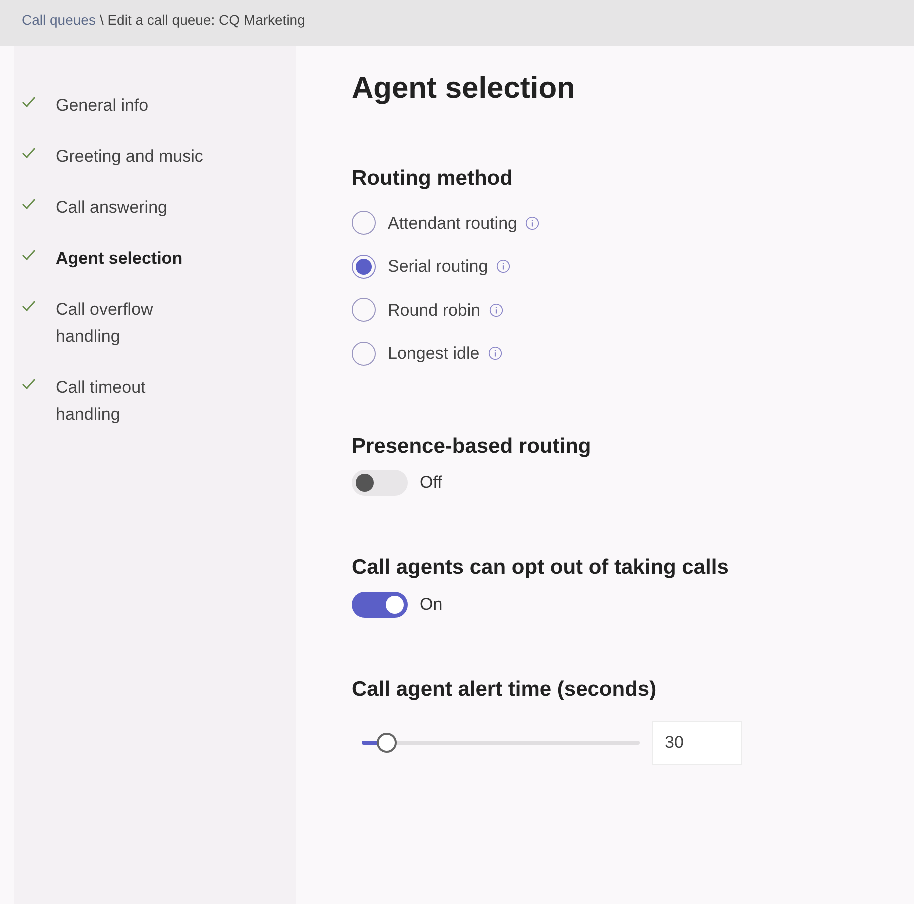 Image resolution: width=914 pixels, height=904 pixels. What do you see at coordinates (131, 156) in the screenshot?
I see `sidebar-step: Greeting and music` at bounding box center [131, 156].